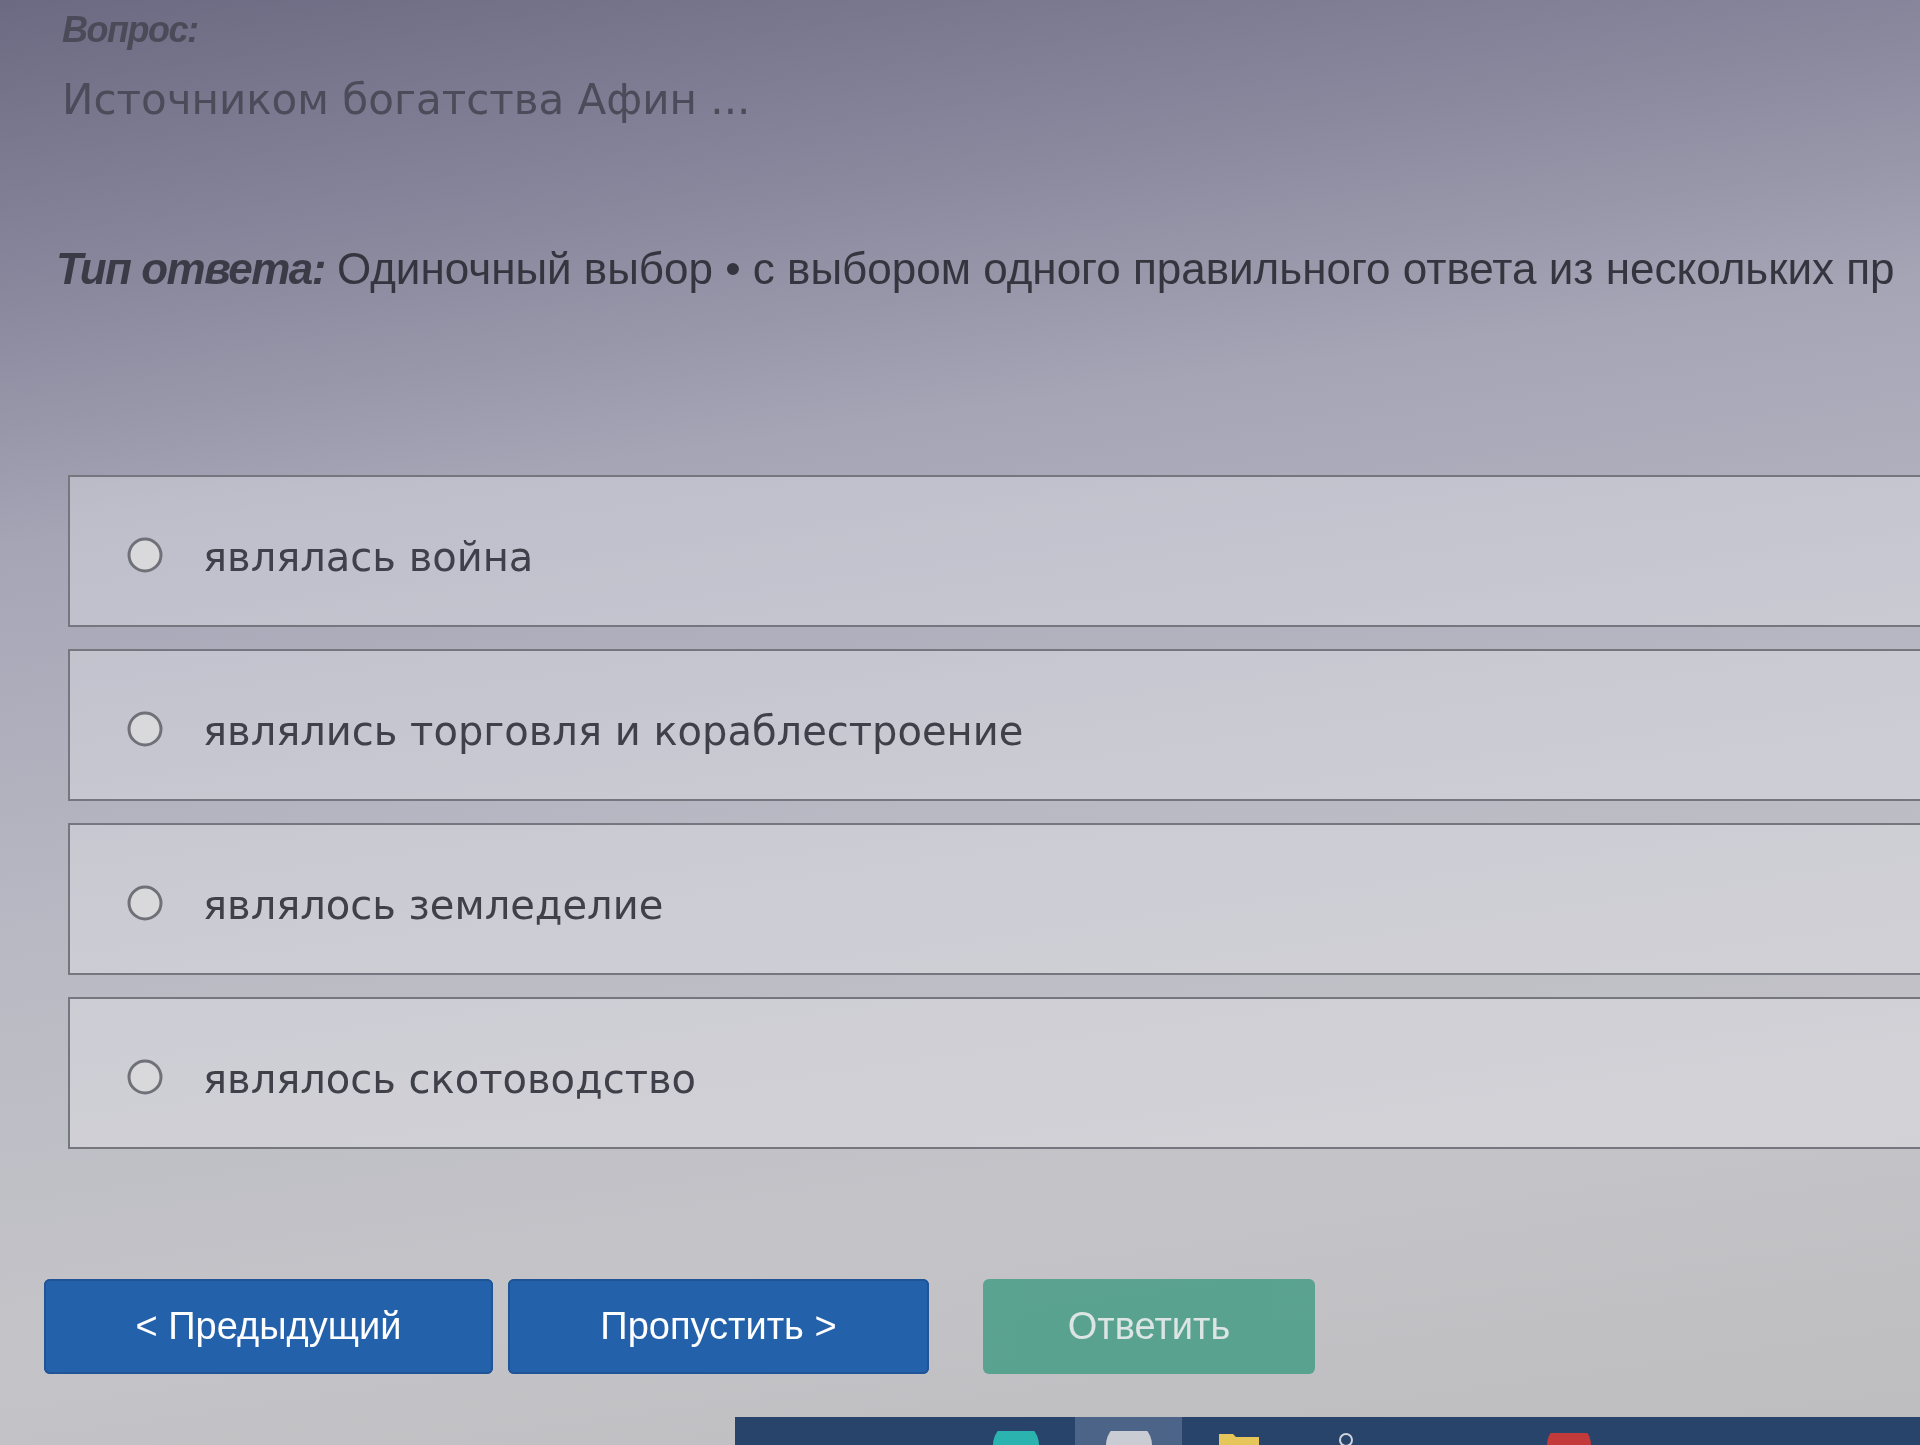 Image resolution: width=1920 pixels, height=1445 pixels. What do you see at coordinates (450, 1079) in the screenshot?
I see `option-text: являлось скотоводство` at bounding box center [450, 1079].